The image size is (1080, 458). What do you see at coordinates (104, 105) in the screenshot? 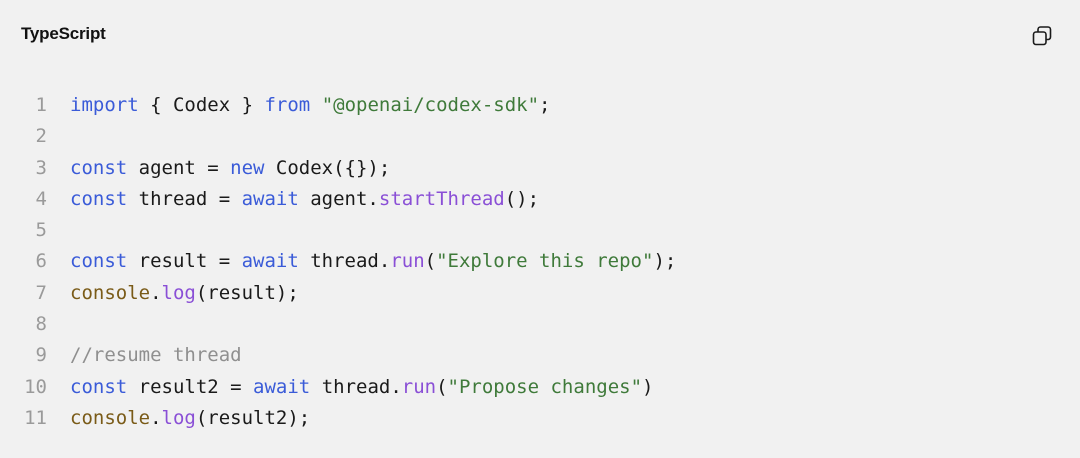
I see `code-token: import` at bounding box center [104, 105].